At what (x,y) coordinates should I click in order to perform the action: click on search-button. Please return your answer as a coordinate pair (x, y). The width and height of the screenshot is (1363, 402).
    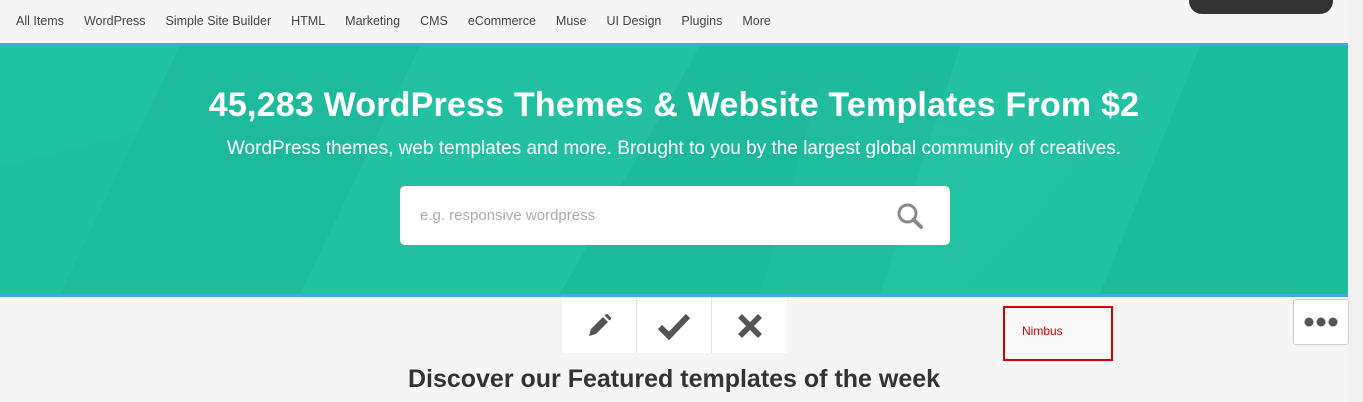
    Looking at the image, I should click on (910, 216).